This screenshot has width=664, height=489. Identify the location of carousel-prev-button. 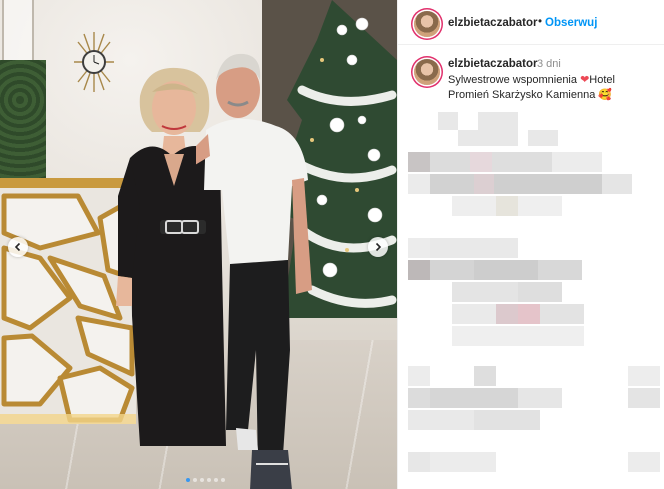
(18, 247).